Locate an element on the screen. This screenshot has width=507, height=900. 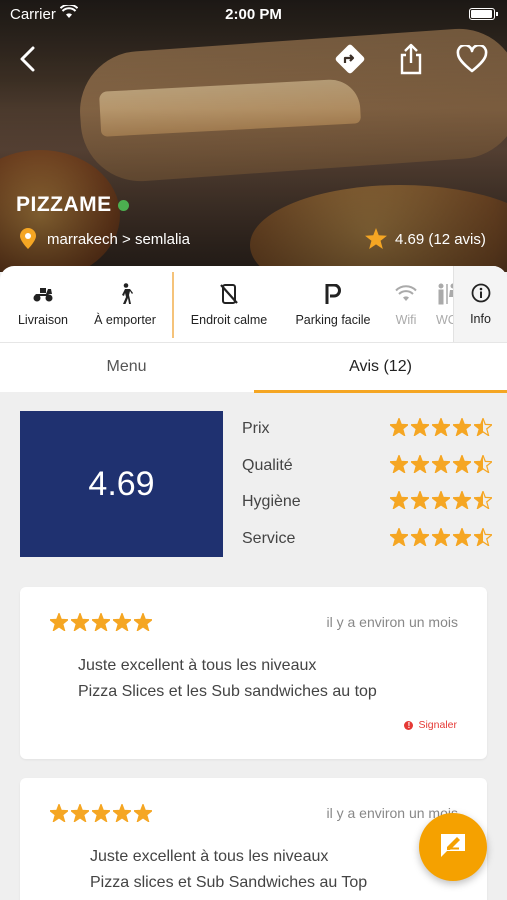
feature-wifi: Wifi is located at coordinates (406, 304).